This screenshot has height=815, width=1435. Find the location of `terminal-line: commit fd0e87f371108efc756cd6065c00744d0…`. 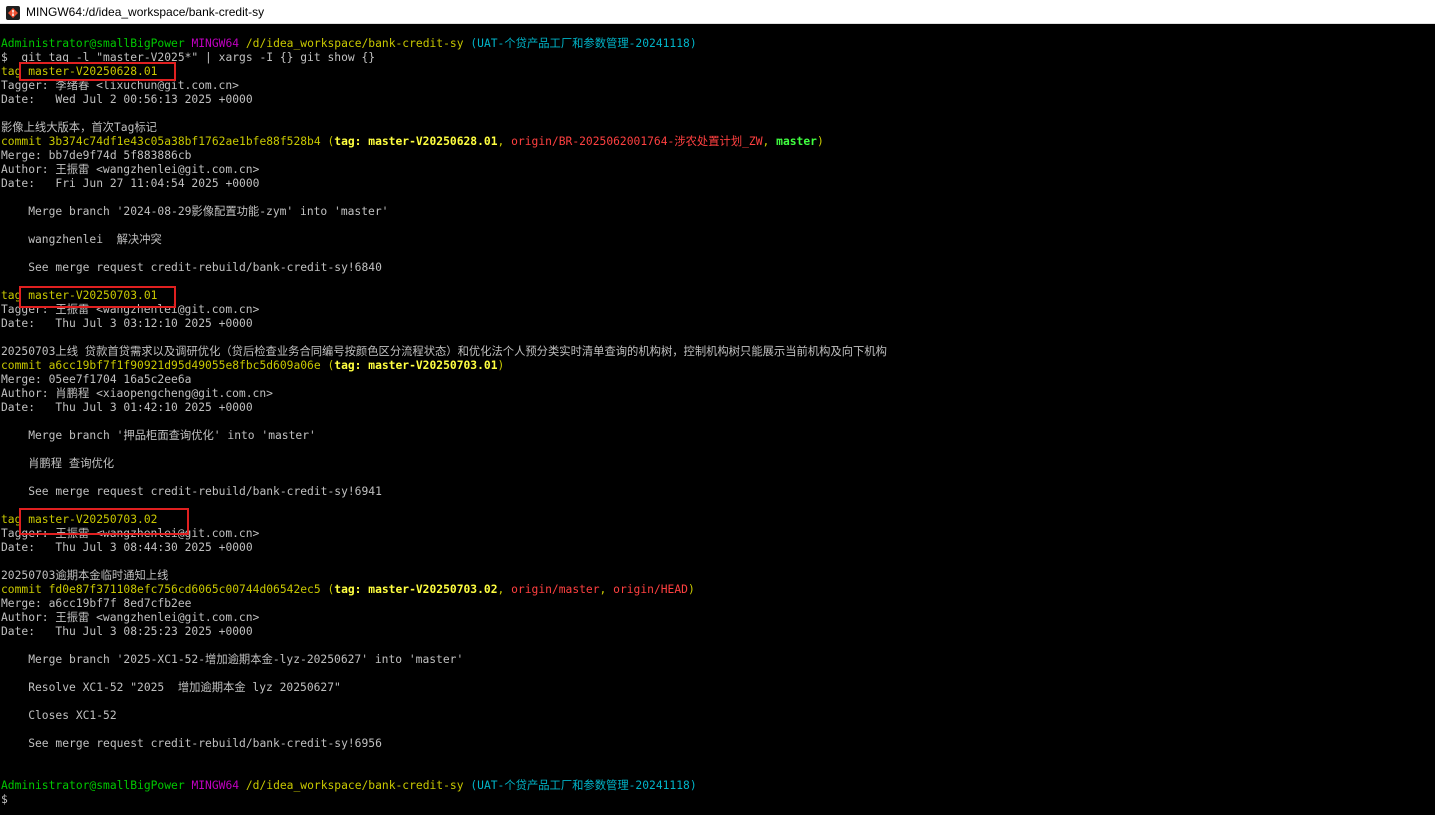

terminal-line: commit fd0e87f371108efc756cd6065c00744d0… is located at coordinates (444, 590).